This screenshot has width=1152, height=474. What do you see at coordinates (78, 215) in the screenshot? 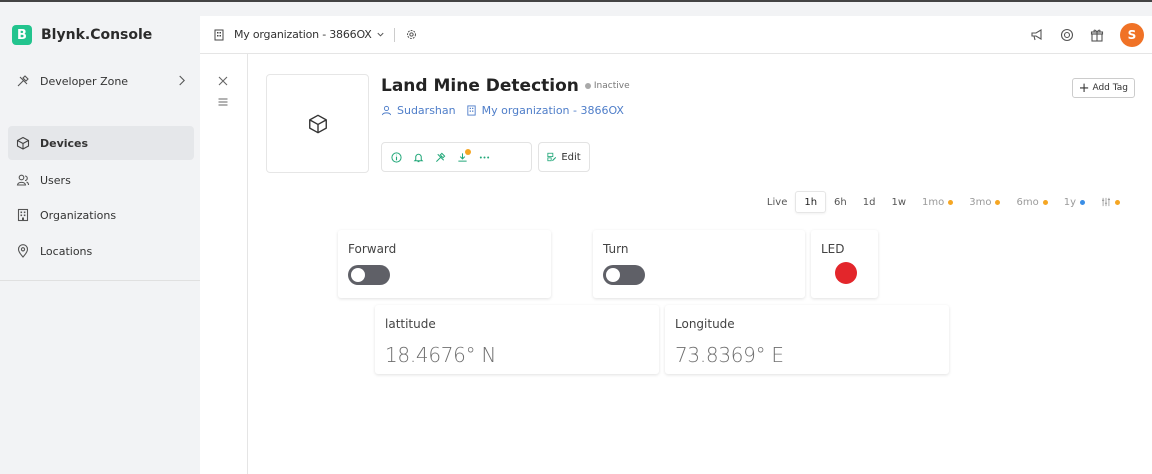
I see `sidebar-item-label: Organizations` at bounding box center [78, 215].